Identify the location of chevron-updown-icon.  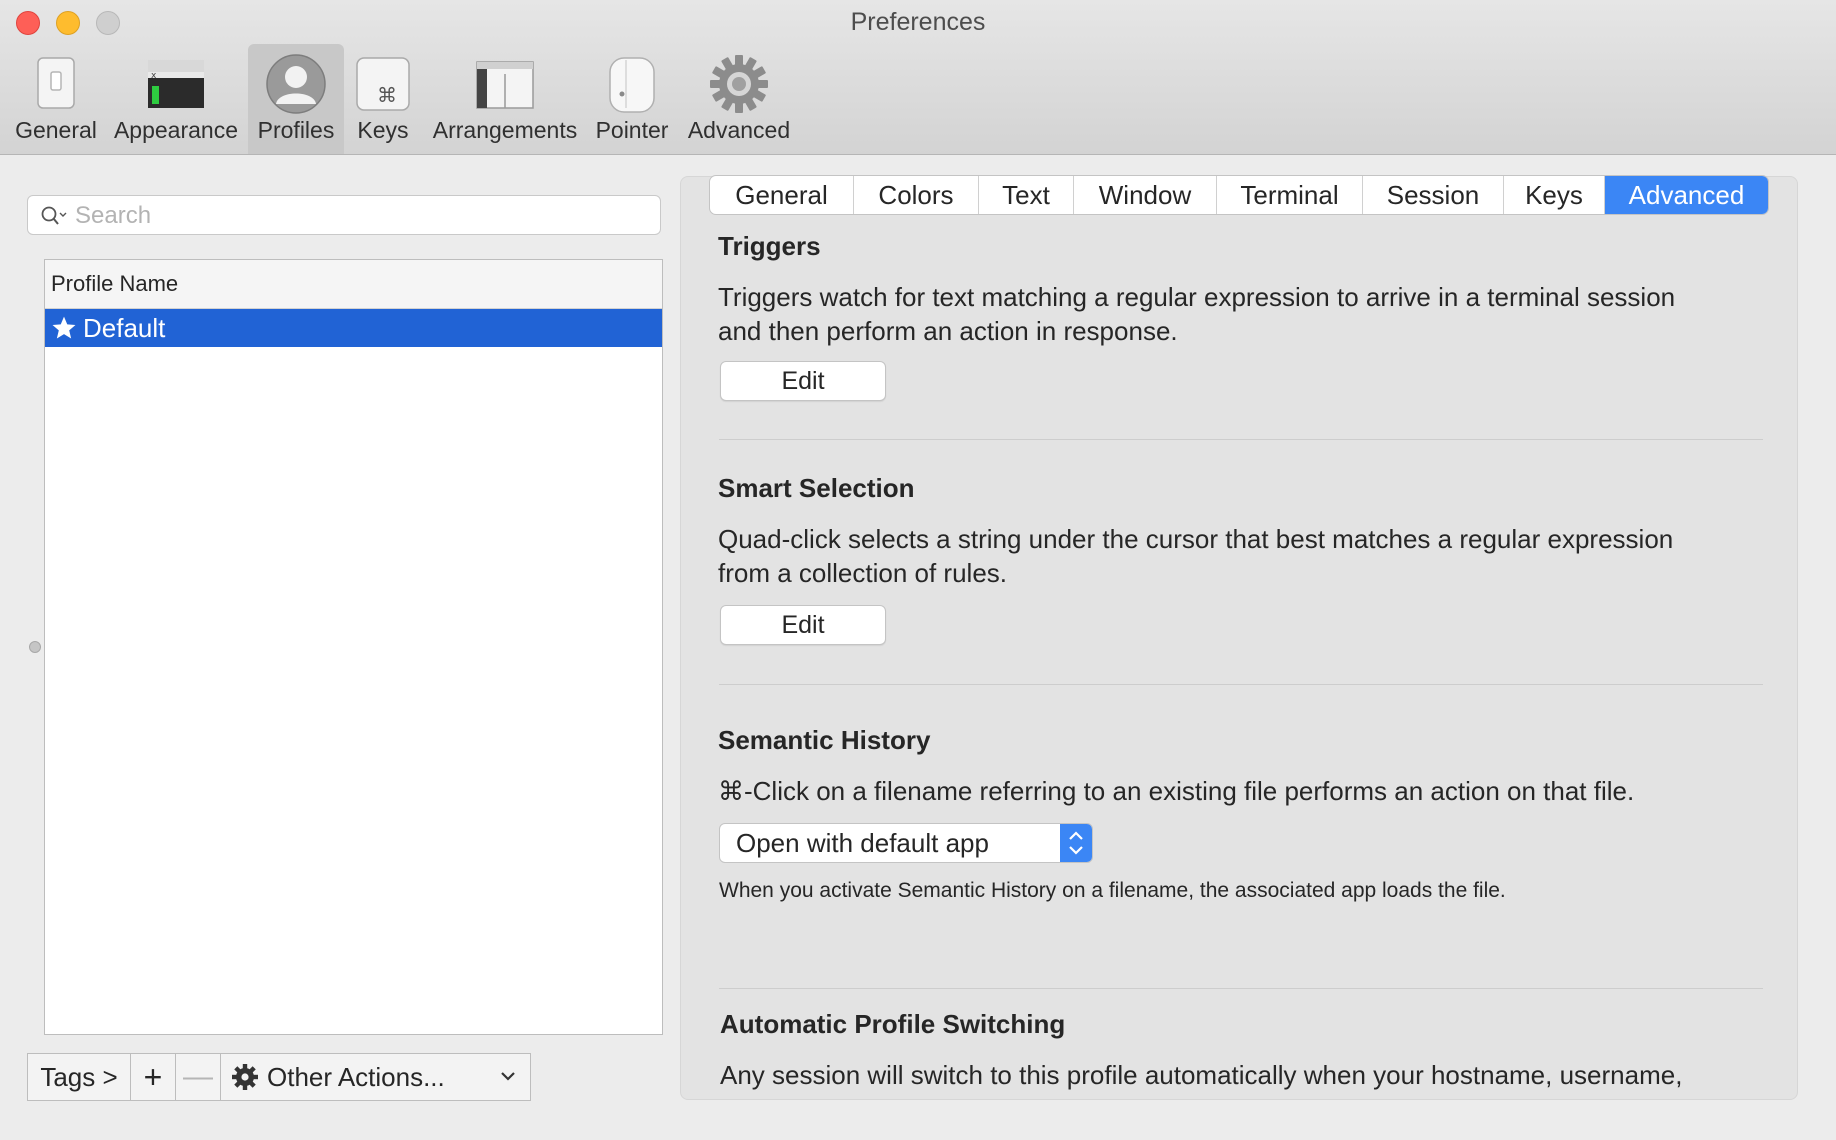
(1076, 843).